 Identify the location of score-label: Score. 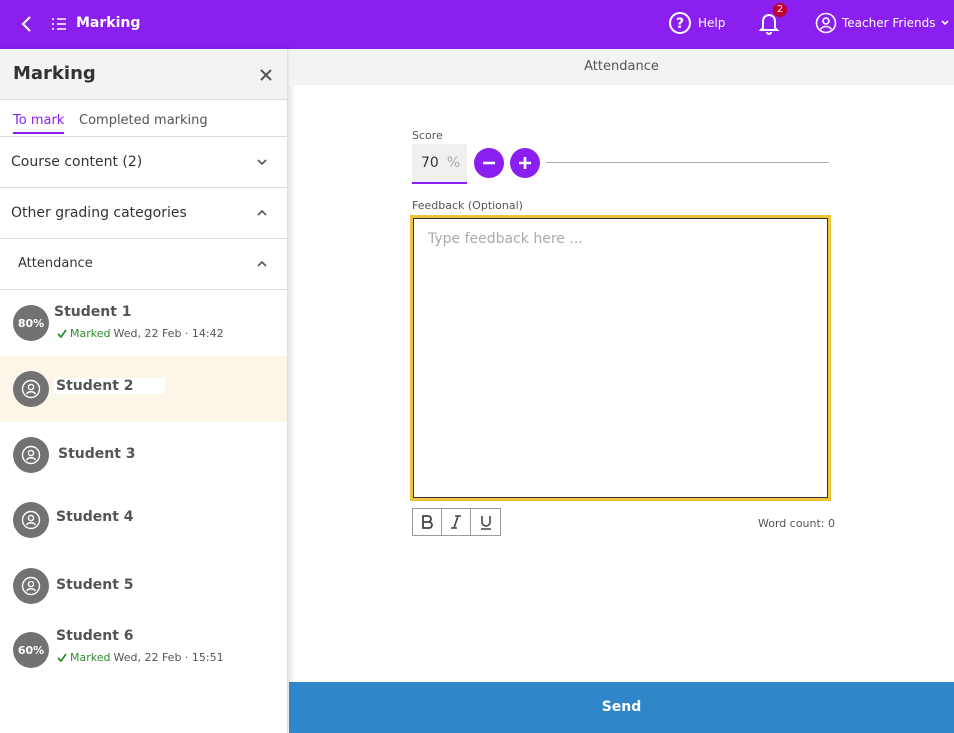
(427, 135).